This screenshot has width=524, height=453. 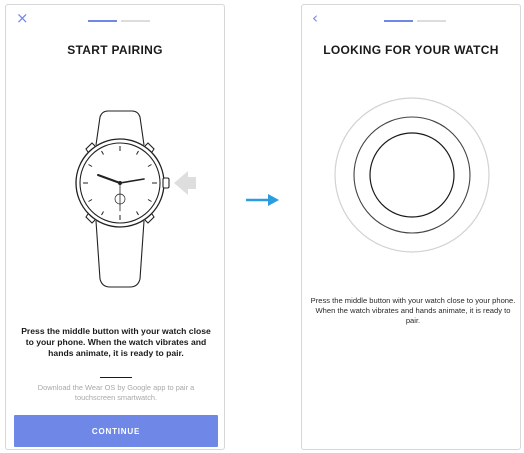 I want to click on arrow-right-icon, so click(x=262, y=200).